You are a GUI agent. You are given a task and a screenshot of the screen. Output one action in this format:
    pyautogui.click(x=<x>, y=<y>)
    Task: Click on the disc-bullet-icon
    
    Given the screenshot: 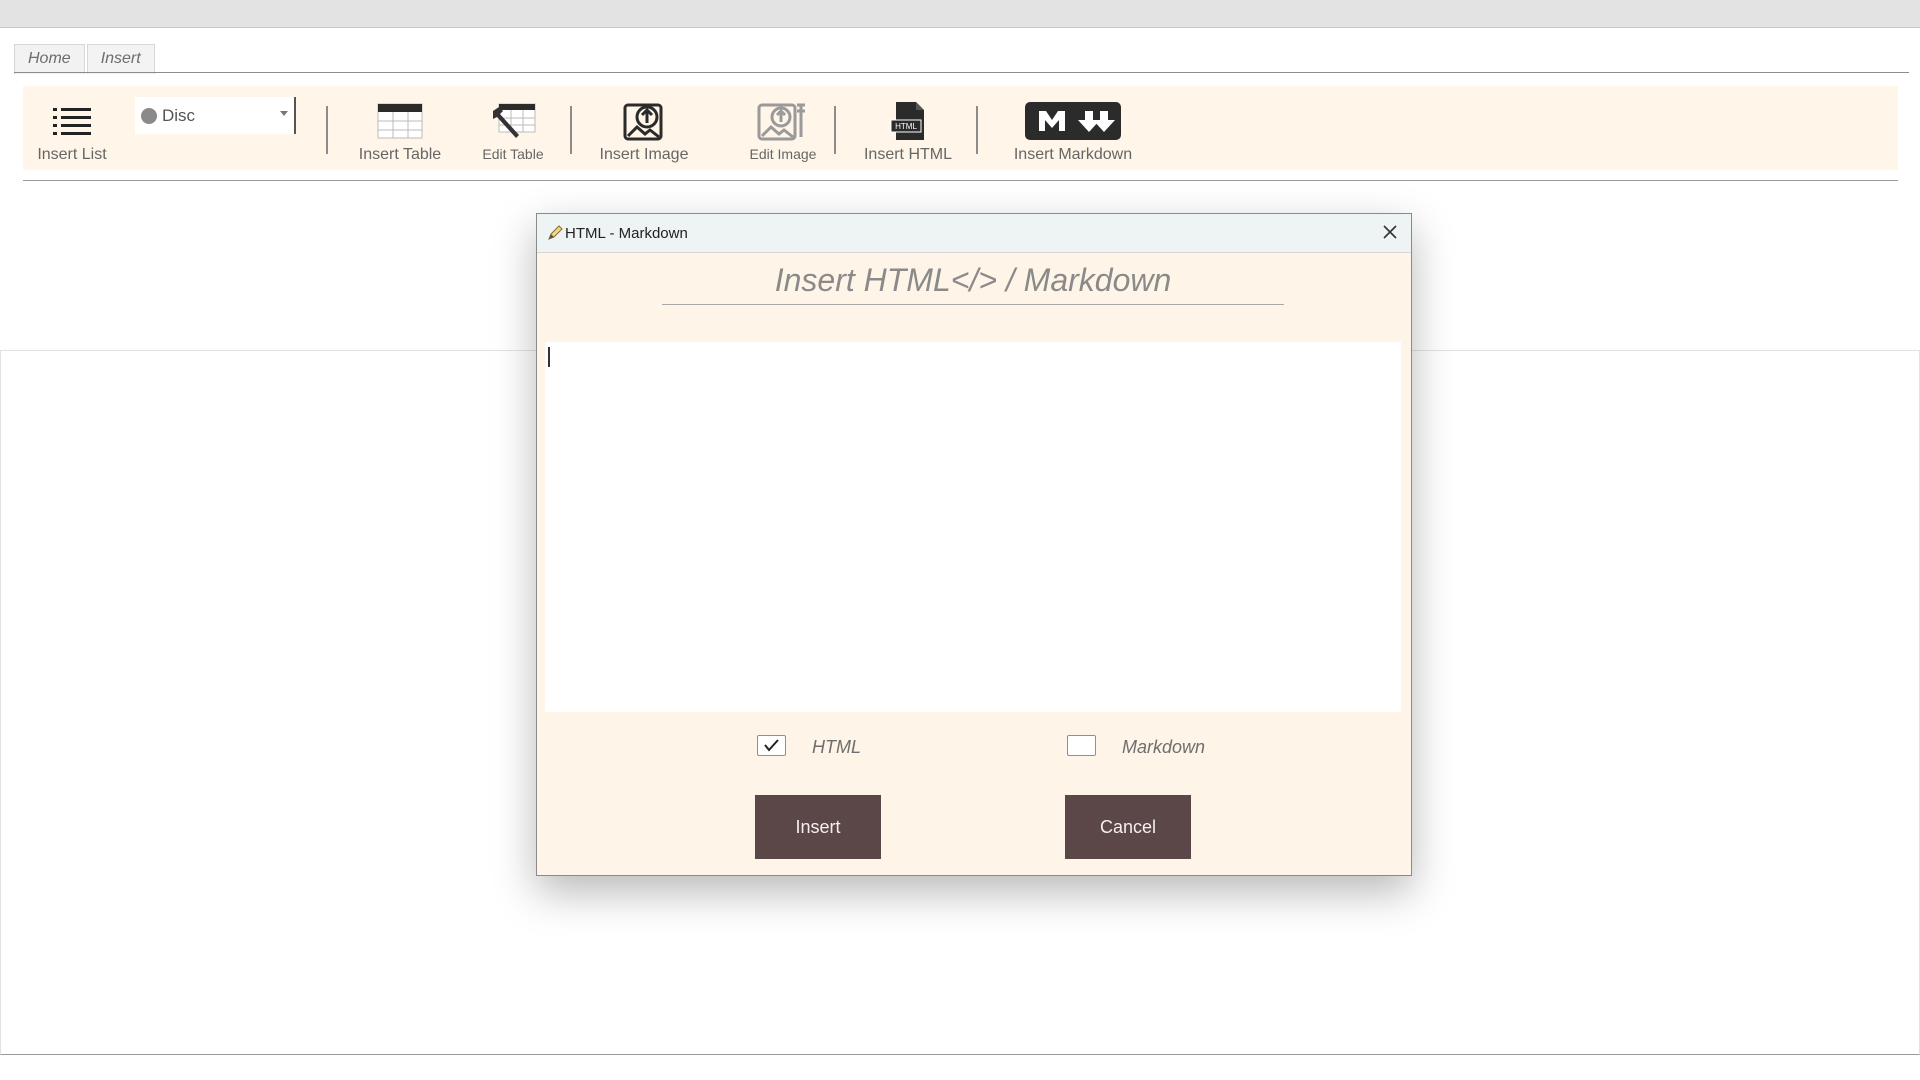 What is the action you would take?
    pyautogui.click(x=149, y=115)
    